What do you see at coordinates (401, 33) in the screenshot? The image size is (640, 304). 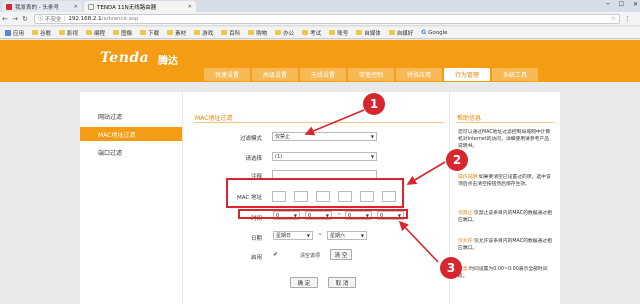 I see `bookmark-item: 自媒好` at bounding box center [401, 33].